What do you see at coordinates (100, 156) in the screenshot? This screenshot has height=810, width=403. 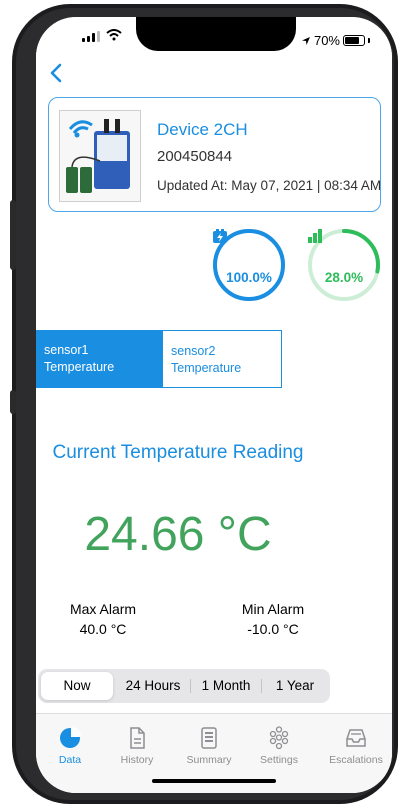 I see `device-image` at bounding box center [100, 156].